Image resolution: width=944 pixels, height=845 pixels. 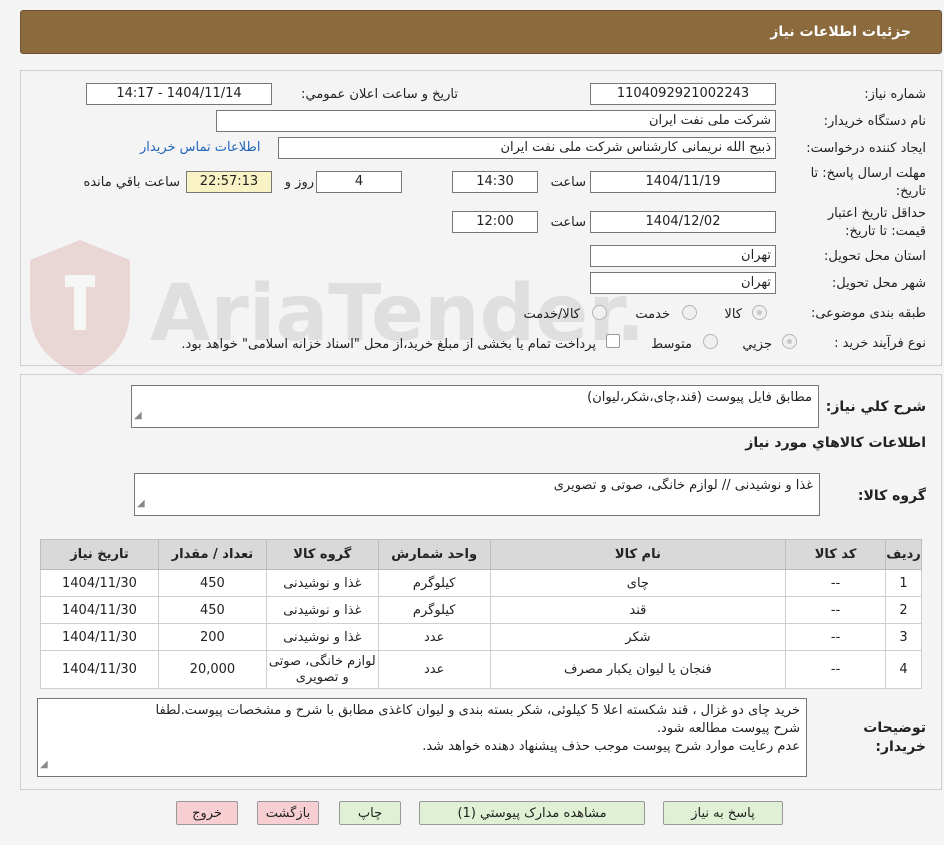 I want to click on cell-row-number: 1, so click(x=903, y=583).